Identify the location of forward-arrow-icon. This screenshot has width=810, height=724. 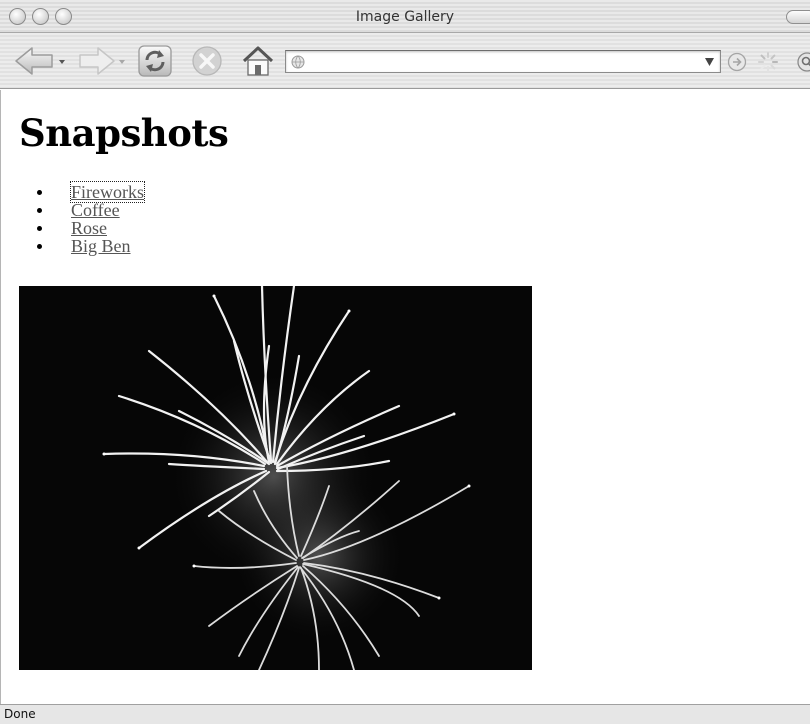
(102, 61).